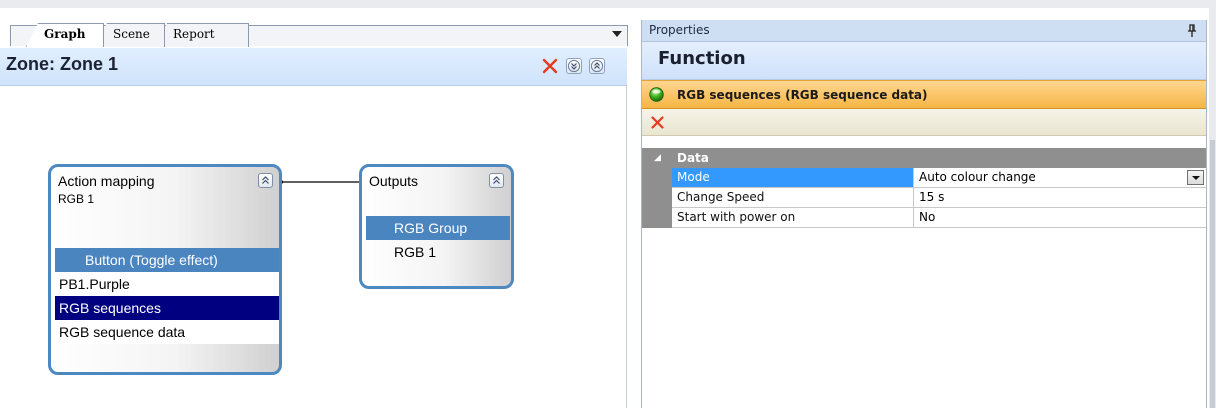 The width and height of the screenshot is (1216, 408). What do you see at coordinates (656, 94) in the screenshot?
I see `green-status-icon` at bounding box center [656, 94].